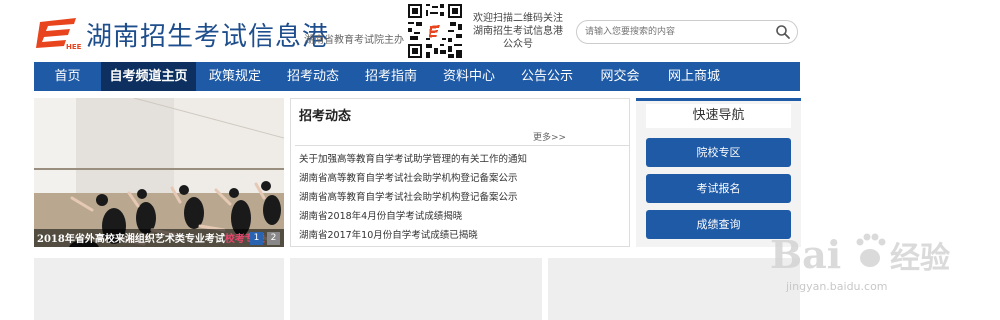  What do you see at coordinates (549, 136) in the screenshot?
I see `news-more-link: 更多>>` at bounding box center [549, 136].